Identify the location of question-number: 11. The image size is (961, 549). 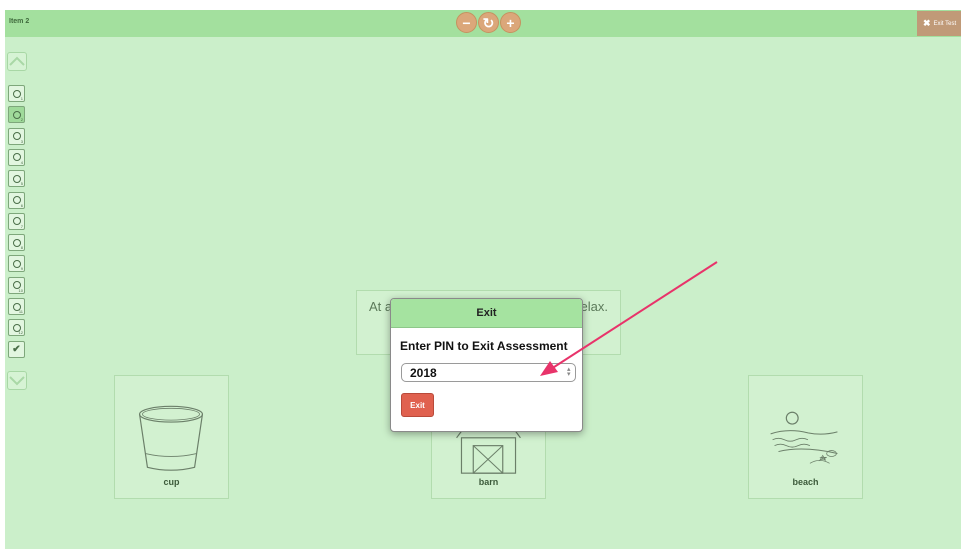
(20, 311).